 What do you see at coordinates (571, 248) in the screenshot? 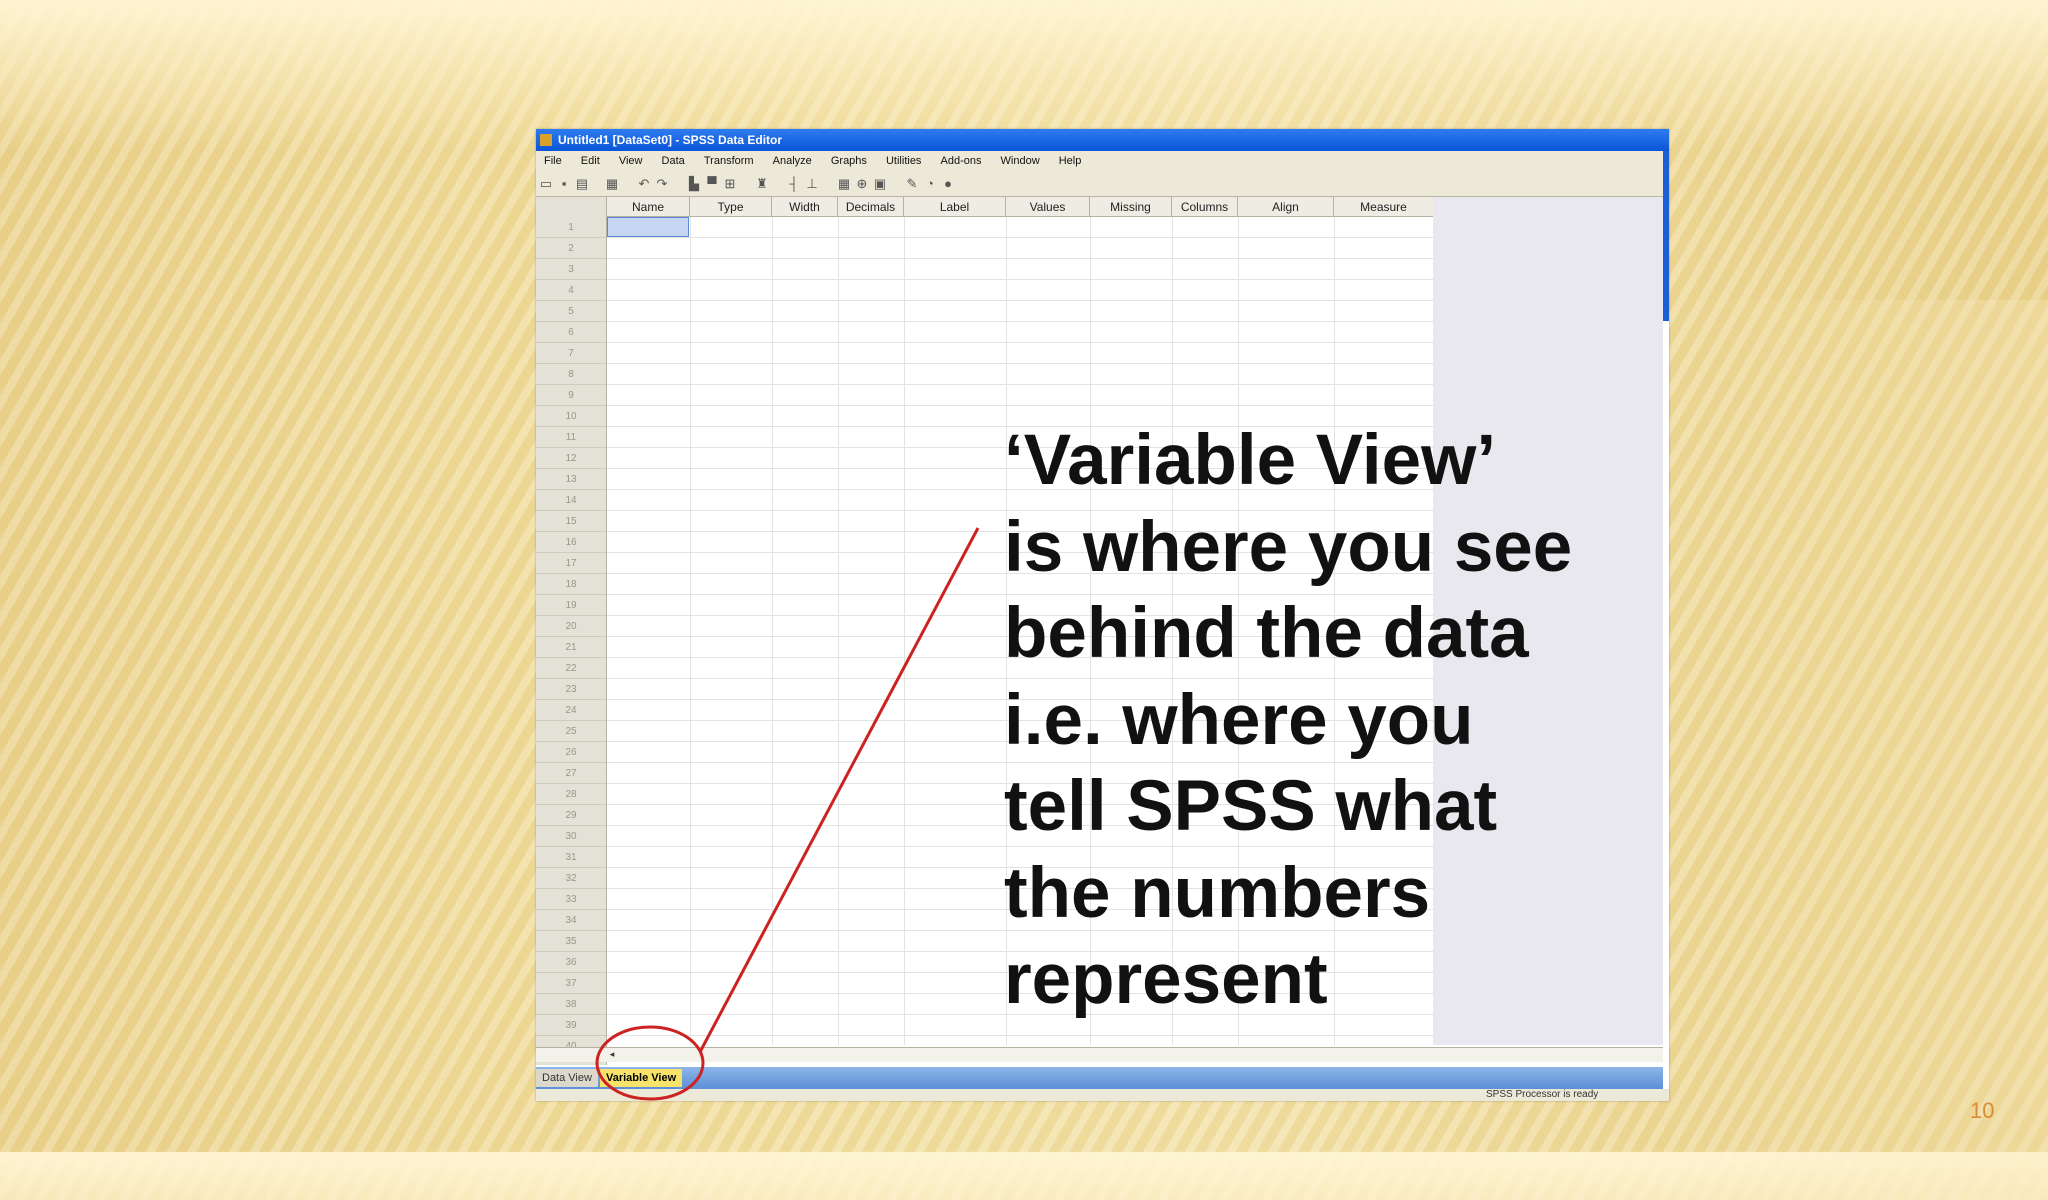
I see `row-header: 2` at bounding box center [571, 248].